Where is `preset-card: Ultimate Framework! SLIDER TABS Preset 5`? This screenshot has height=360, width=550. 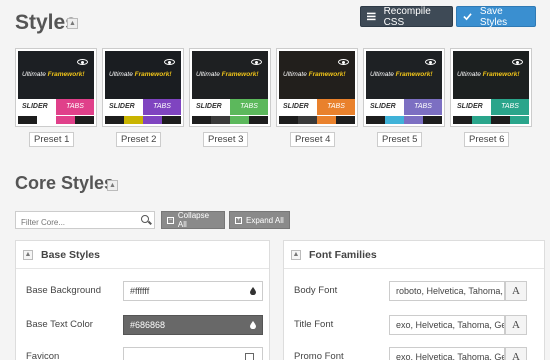
preset-card: Ultimate Framework! SLIDER TABS Preset 5 is located at coordinates (404, 97).